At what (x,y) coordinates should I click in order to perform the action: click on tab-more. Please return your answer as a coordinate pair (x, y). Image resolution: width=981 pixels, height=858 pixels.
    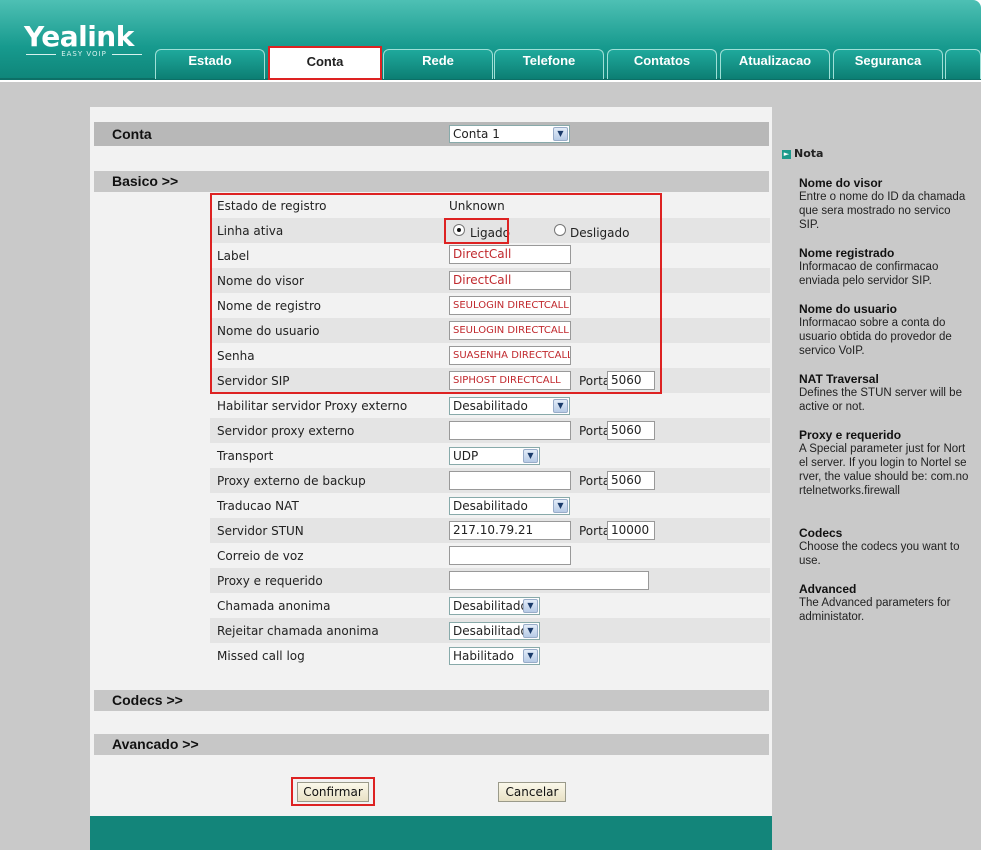
    Looking at the image, I should click on (963, 64).